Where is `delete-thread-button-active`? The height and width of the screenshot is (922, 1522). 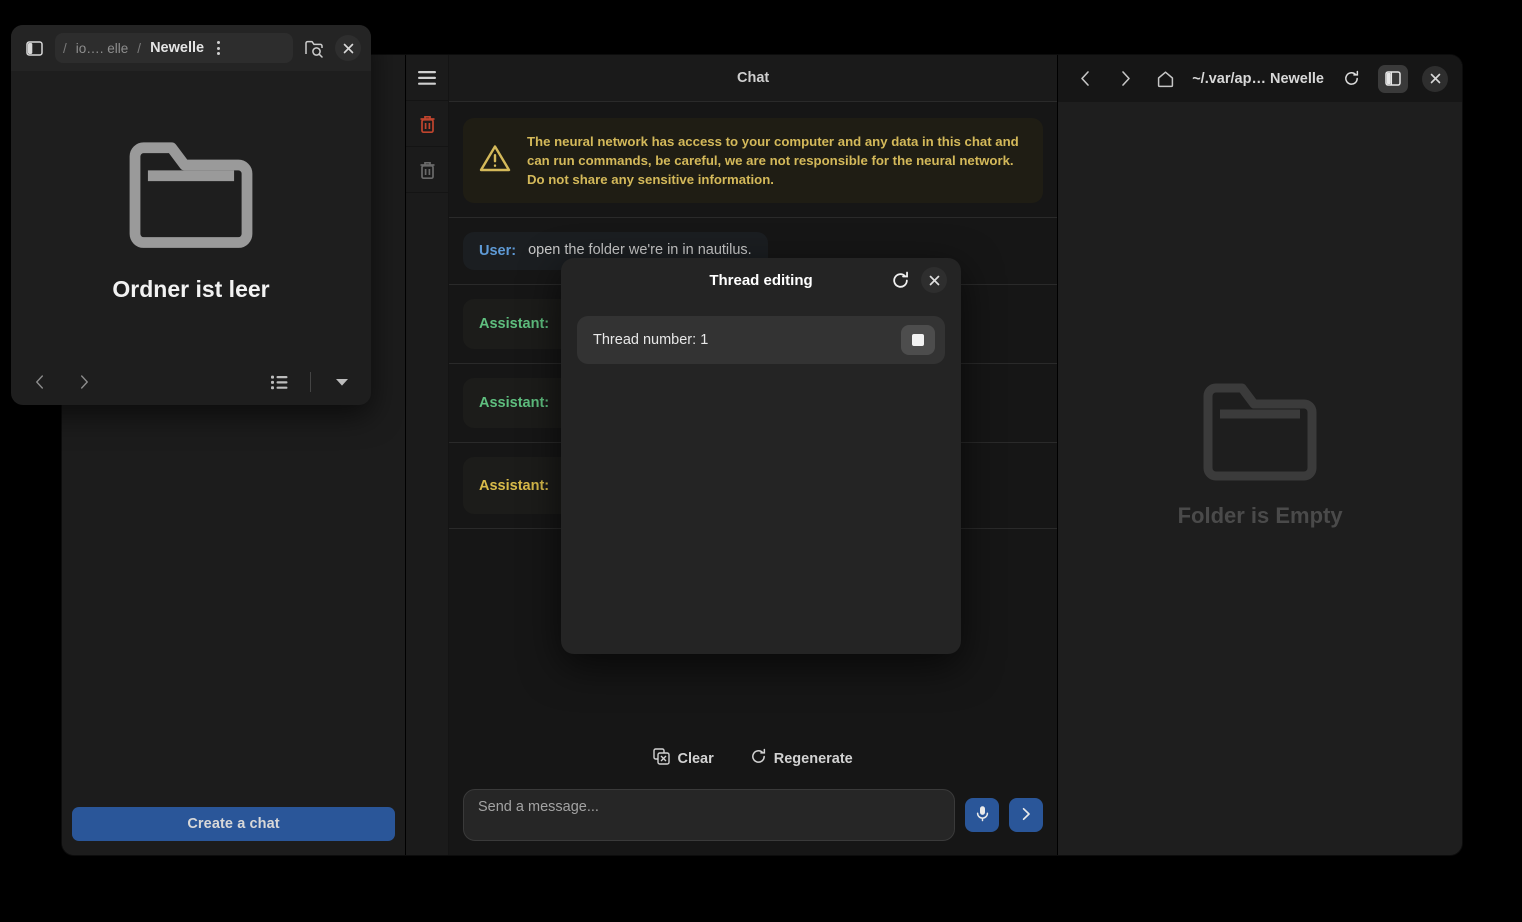
delete-thread-button-active is located at coordinates (427, 124).